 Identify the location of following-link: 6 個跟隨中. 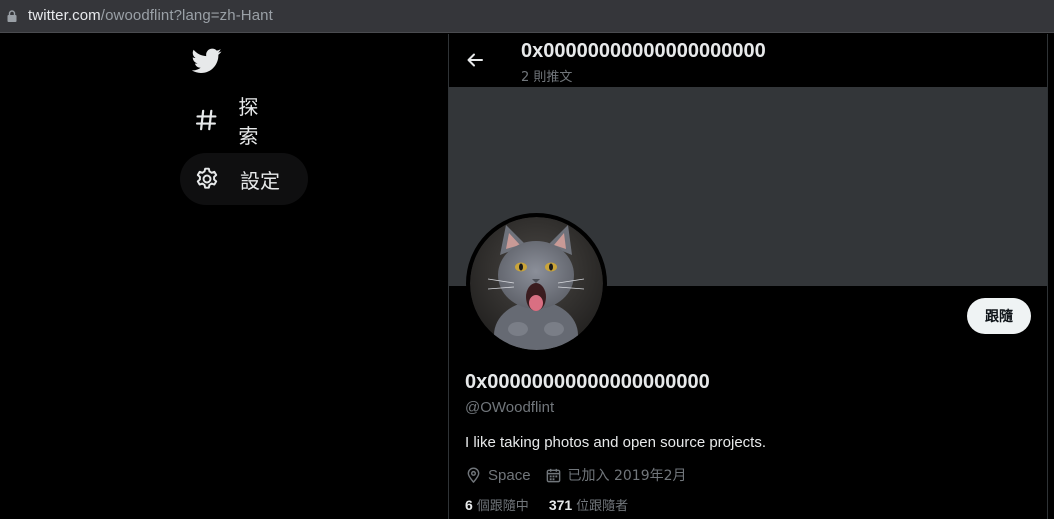
(497, 504).